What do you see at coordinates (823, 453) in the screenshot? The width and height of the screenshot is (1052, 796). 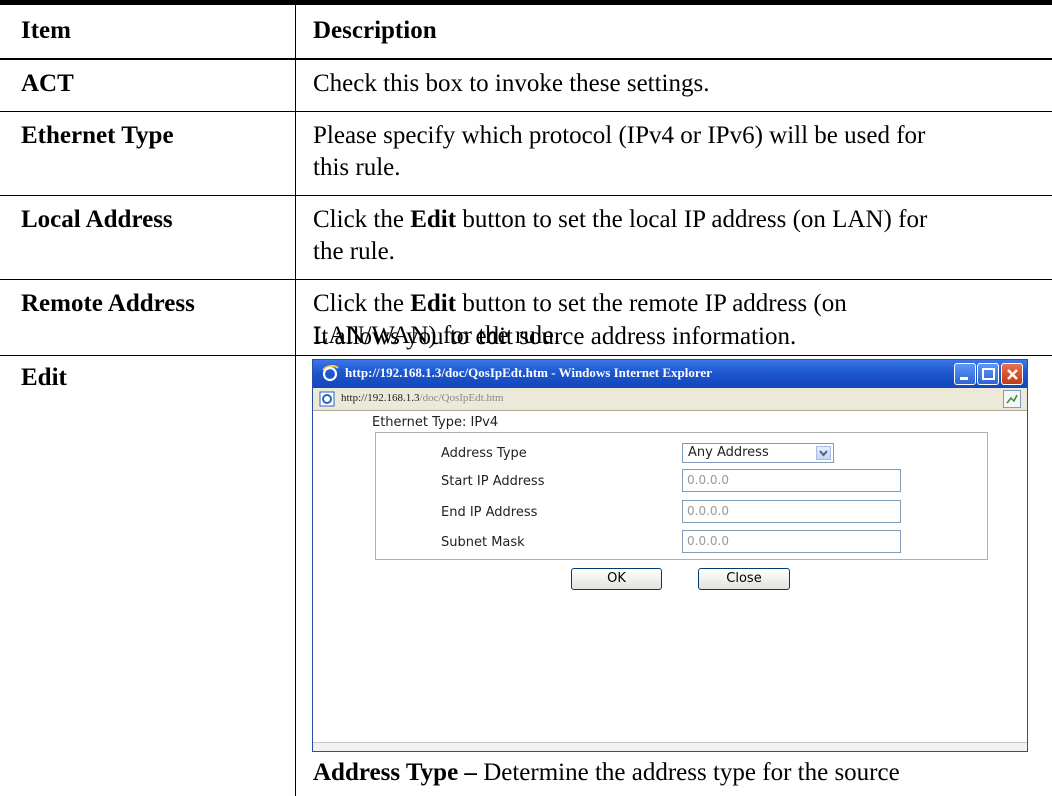 I see `chevron-down-icon` at bounding box center [823, 453].